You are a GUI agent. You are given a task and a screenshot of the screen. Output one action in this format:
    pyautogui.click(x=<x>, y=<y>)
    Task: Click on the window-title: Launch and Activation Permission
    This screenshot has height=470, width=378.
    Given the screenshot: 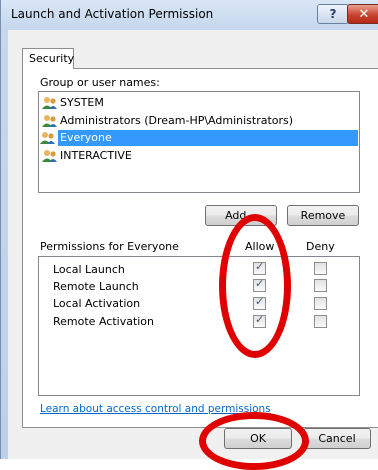 What is the action you would take?
    pyautogui.click(x=112, y=14)
    